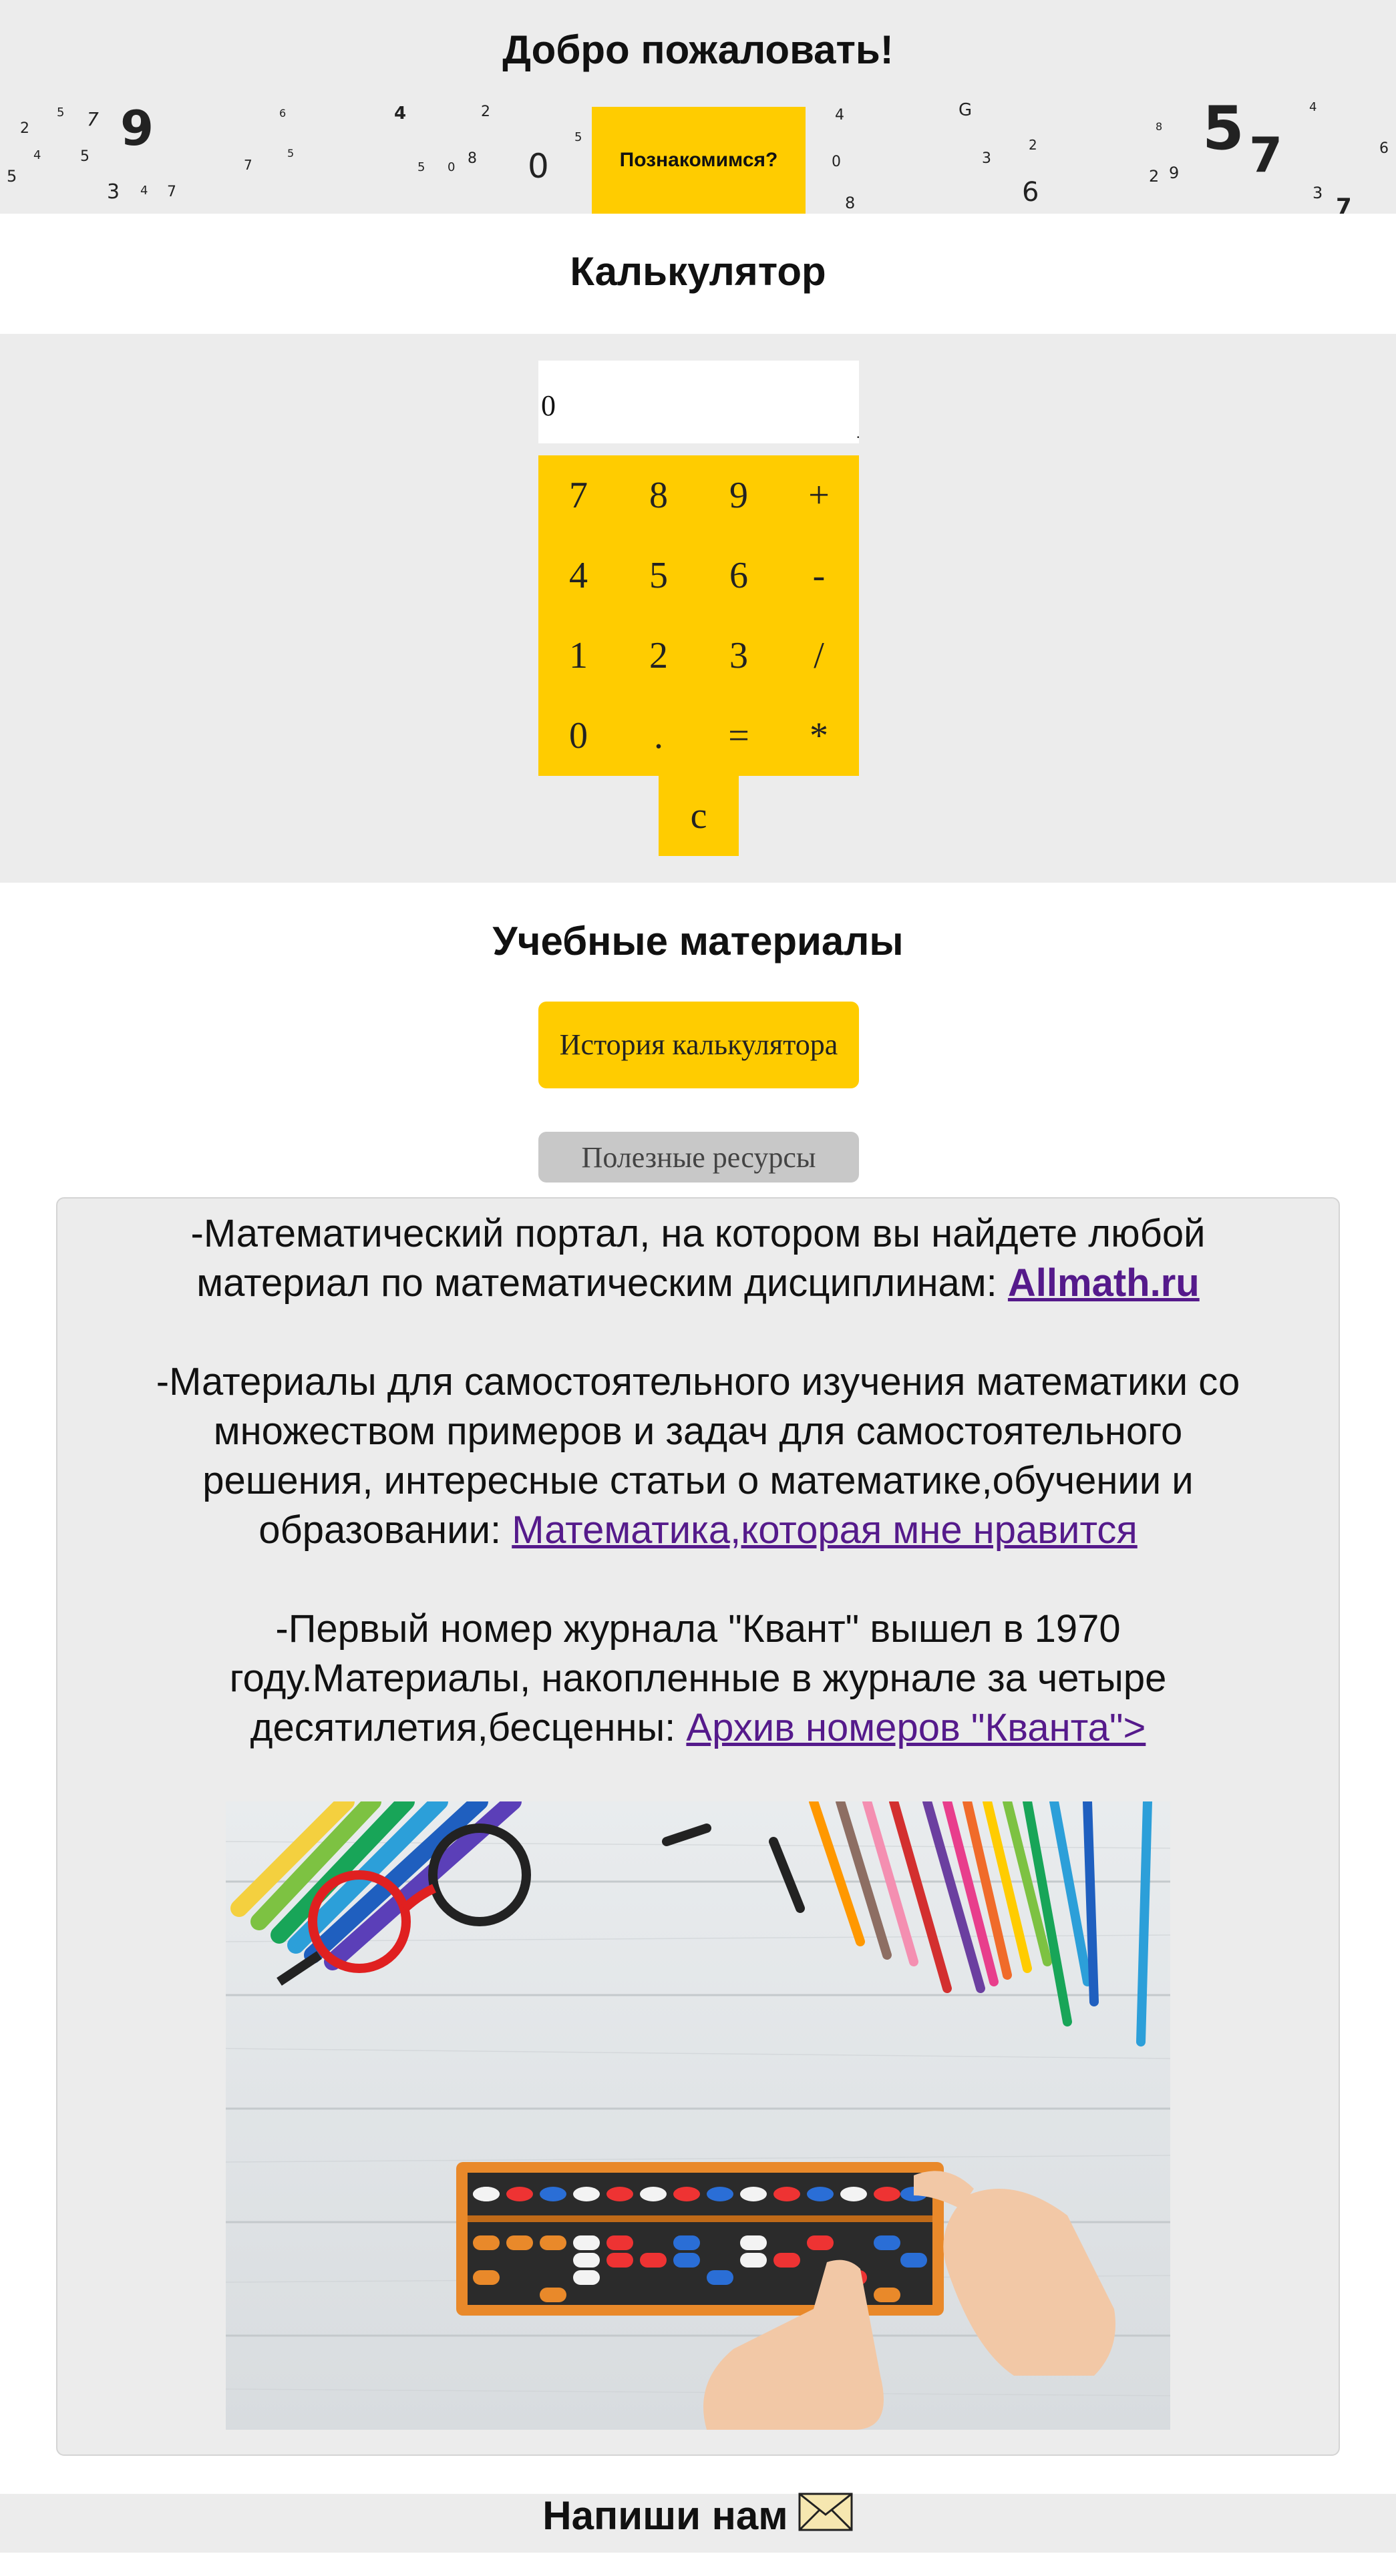 The image size is (1396, 2576). What do you see at coordinates (825, 2512) in the screenshot?
I see `envelope-icon` at bounding box center [825, 2512].